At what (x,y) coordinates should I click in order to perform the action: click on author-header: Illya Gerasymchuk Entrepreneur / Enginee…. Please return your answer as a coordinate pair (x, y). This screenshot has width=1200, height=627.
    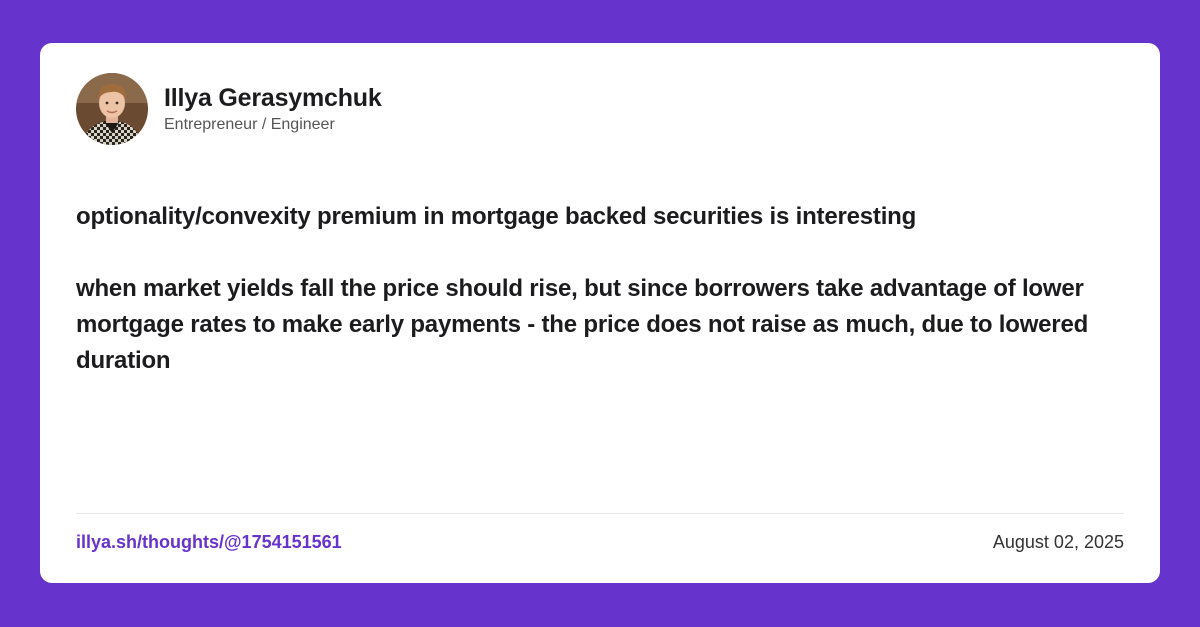
    Looking at the image, I should click on (229, 109).